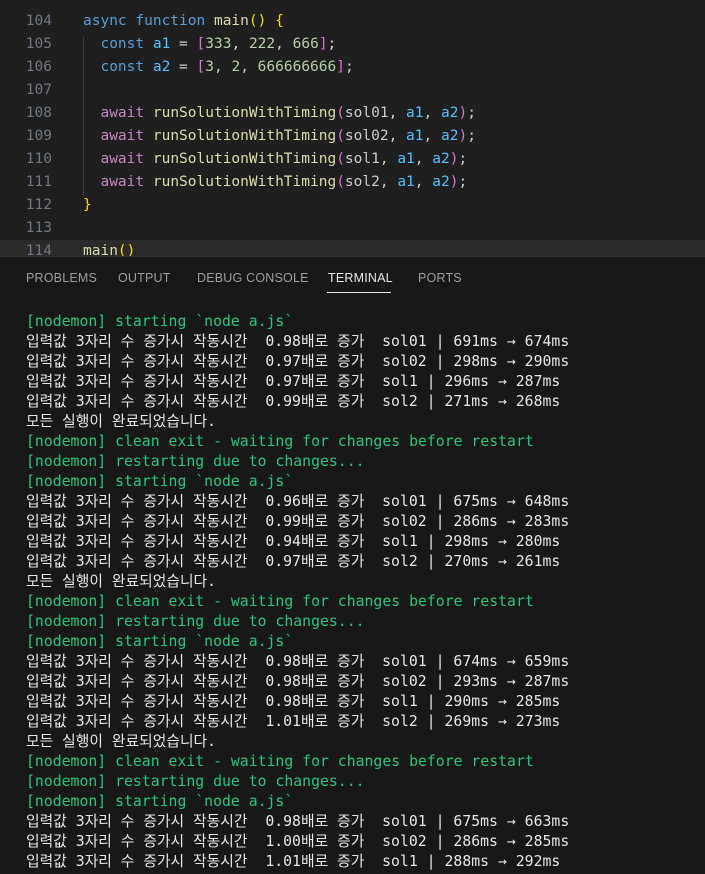 Image resolution: width=705 pixels, height=874 pixels. Describe the element at coordinates (38, 182) in the screenshot. I see `line-number: 111` at that location.